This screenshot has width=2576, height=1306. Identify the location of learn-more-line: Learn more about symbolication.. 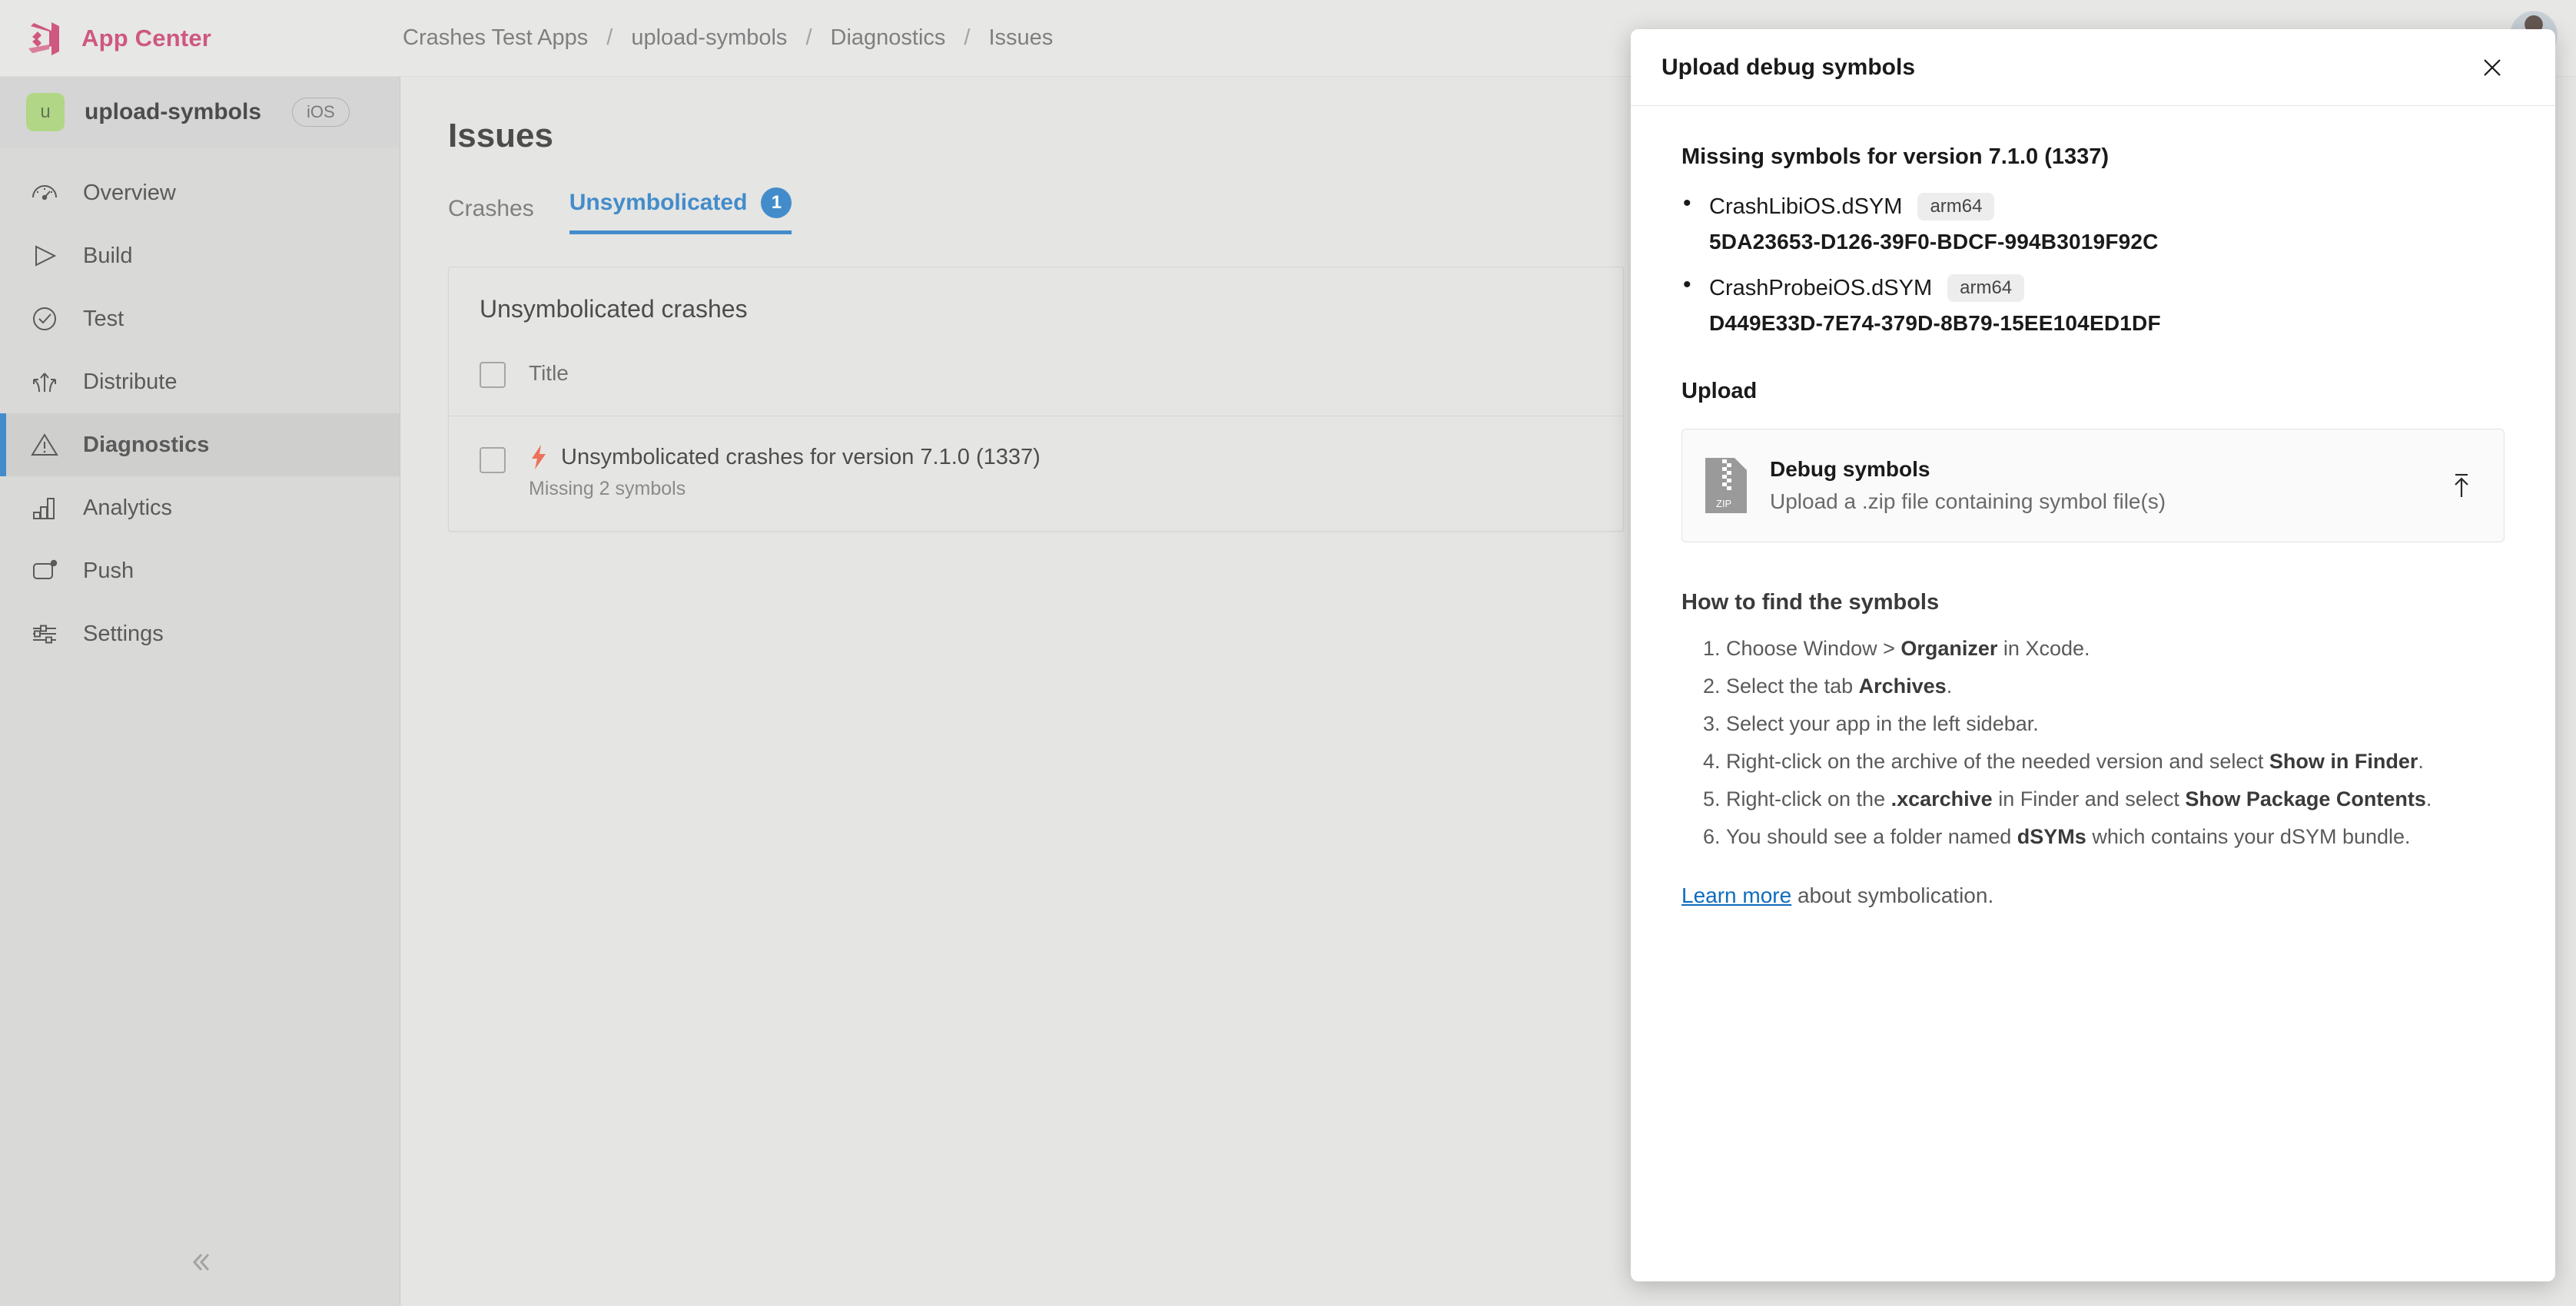
(2093, 895).